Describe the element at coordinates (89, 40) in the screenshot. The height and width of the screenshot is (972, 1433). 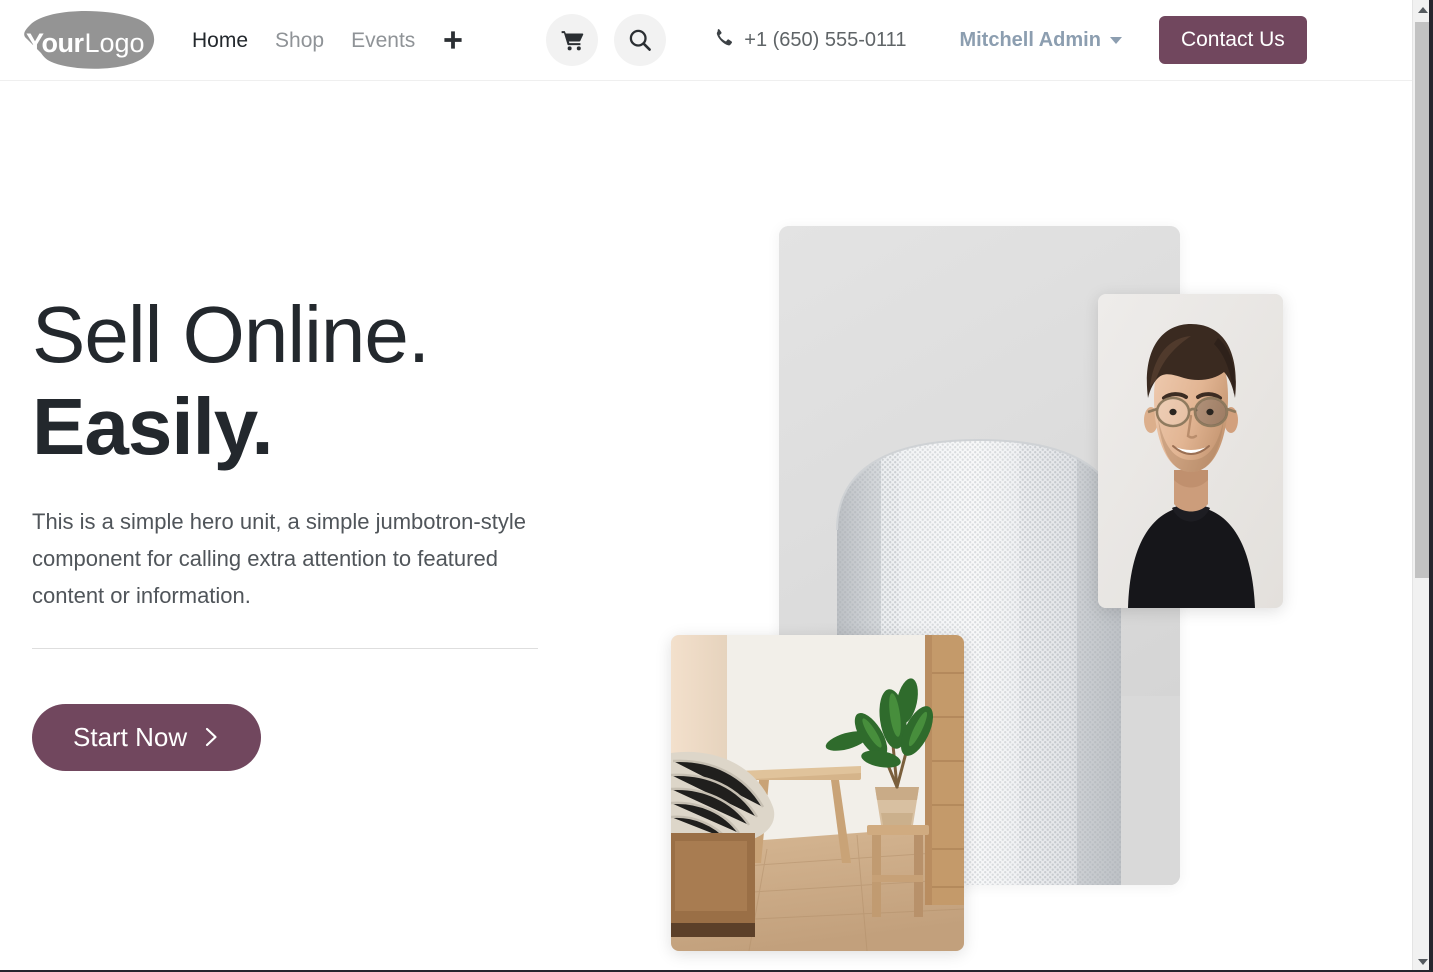
I see `blob-logo-shape` at that location.